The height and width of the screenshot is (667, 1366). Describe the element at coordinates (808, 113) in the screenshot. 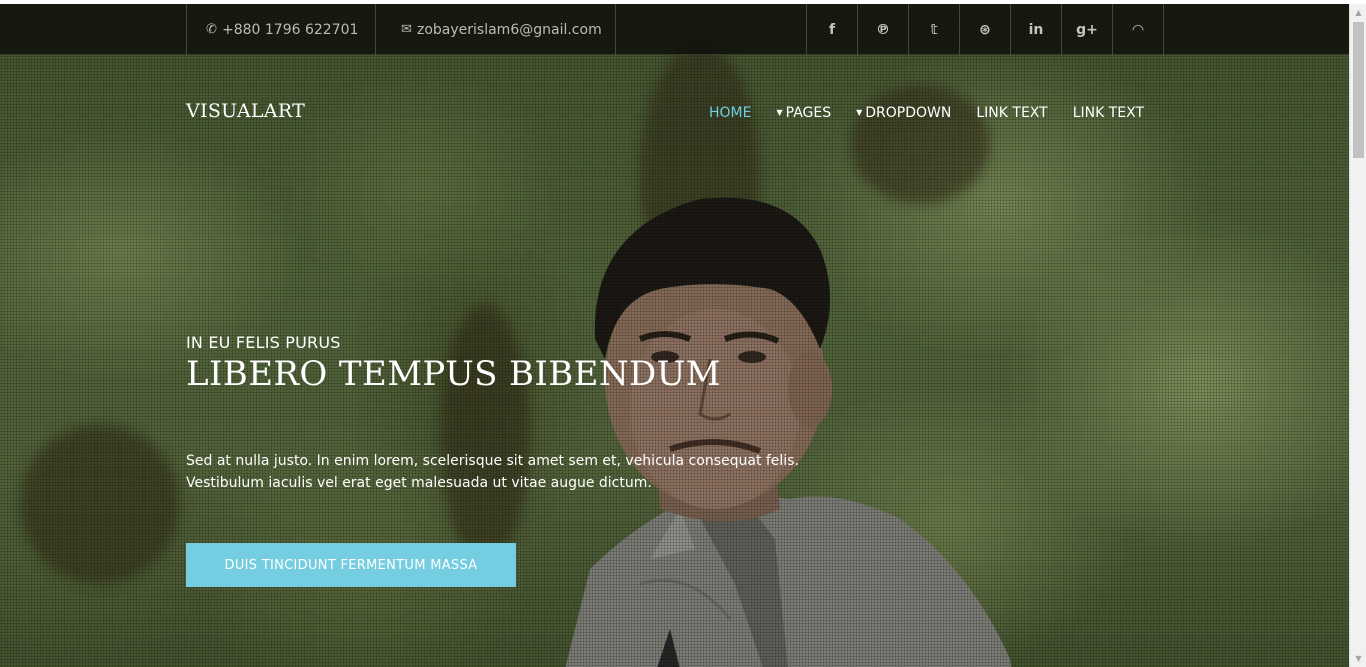

I see `nav-pages-label: PAGES` at that location.